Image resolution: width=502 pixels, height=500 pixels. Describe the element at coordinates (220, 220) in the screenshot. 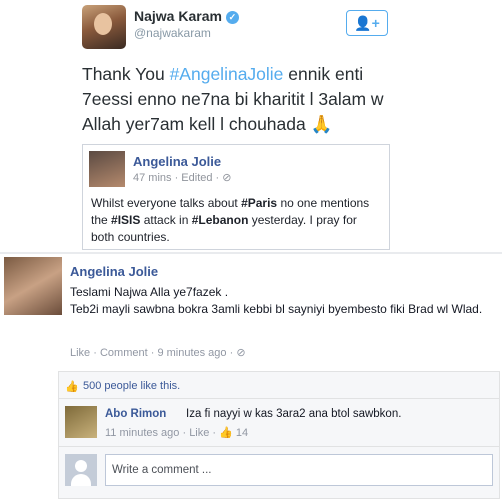

I see `embed-hashtag: #Lebanon` at that location.